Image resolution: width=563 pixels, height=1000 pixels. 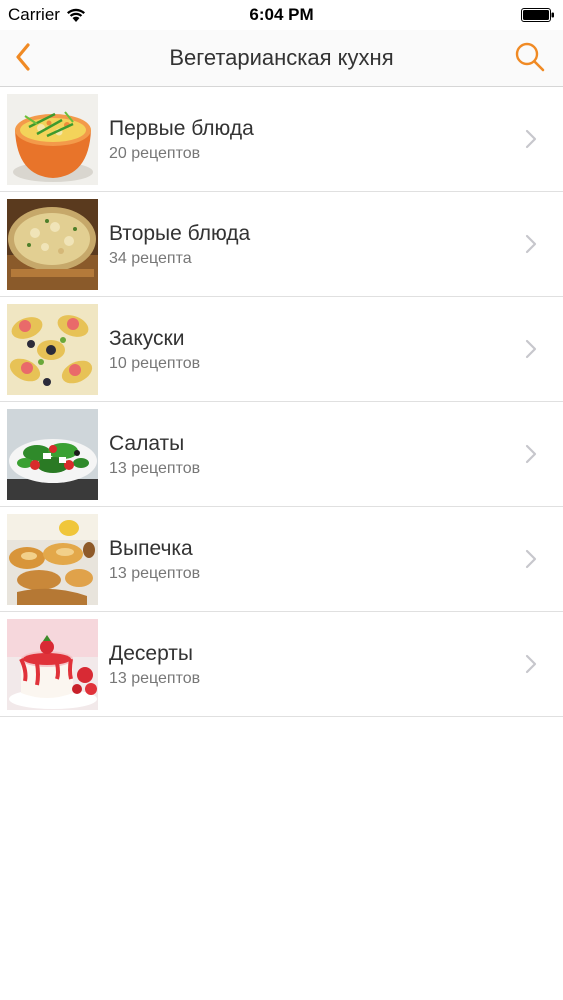 What do you see at coordinates (281, 244) in the screenshot?
I see `list-item-main-dishes: Вторые блюда 34 рецепта` at bounding box center [281, 244].